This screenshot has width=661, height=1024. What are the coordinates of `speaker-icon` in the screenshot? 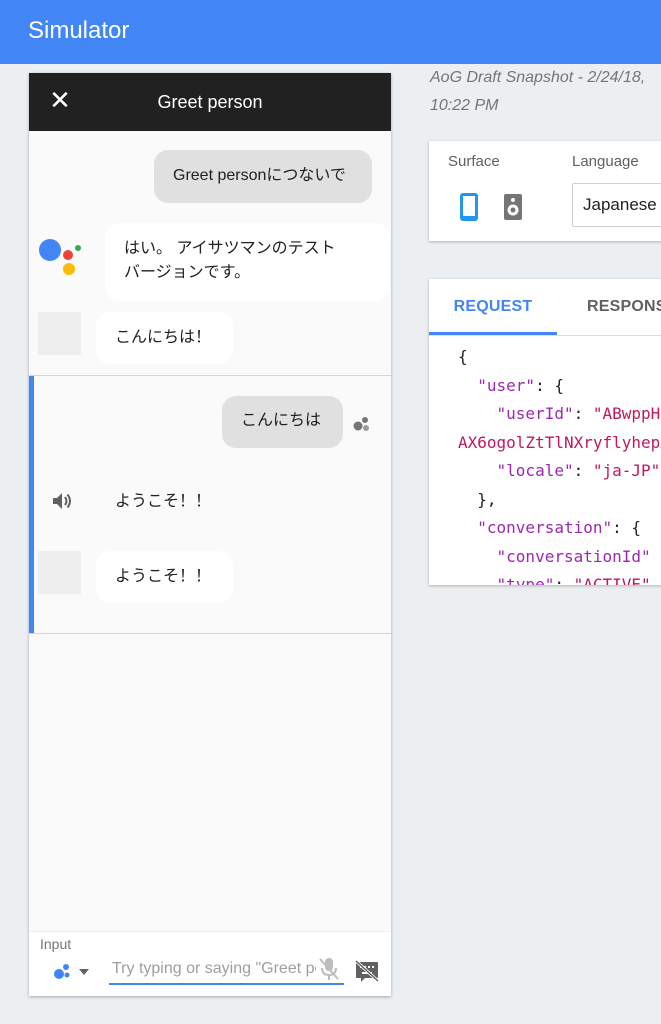 It's located at (62, 501).